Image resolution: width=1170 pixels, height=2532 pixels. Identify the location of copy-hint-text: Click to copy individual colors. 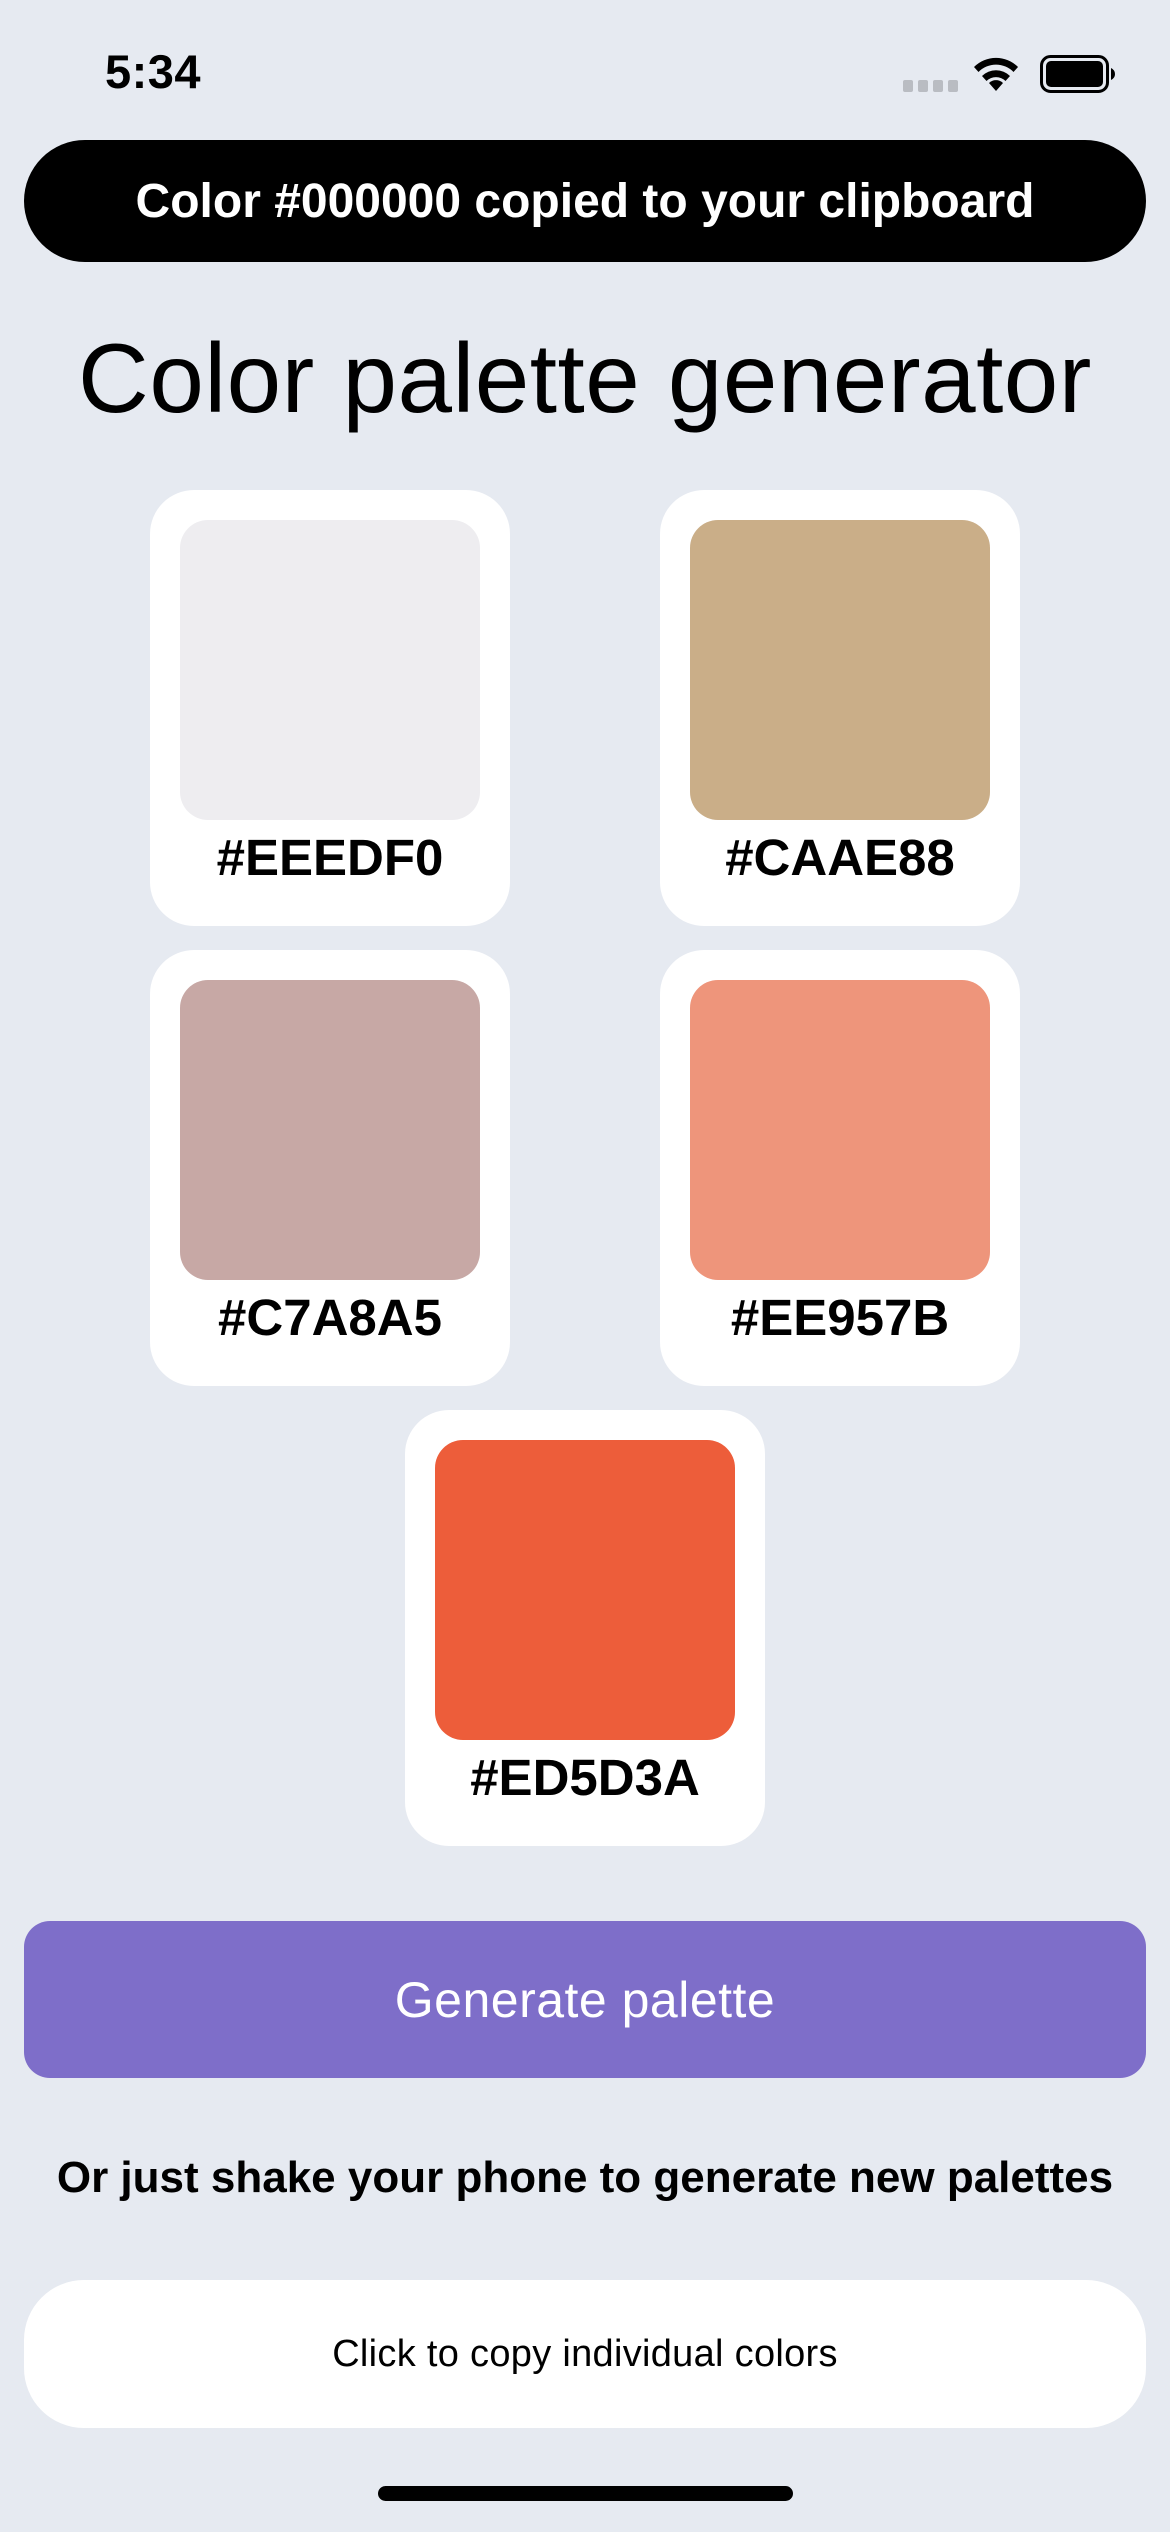
(585, 2353).